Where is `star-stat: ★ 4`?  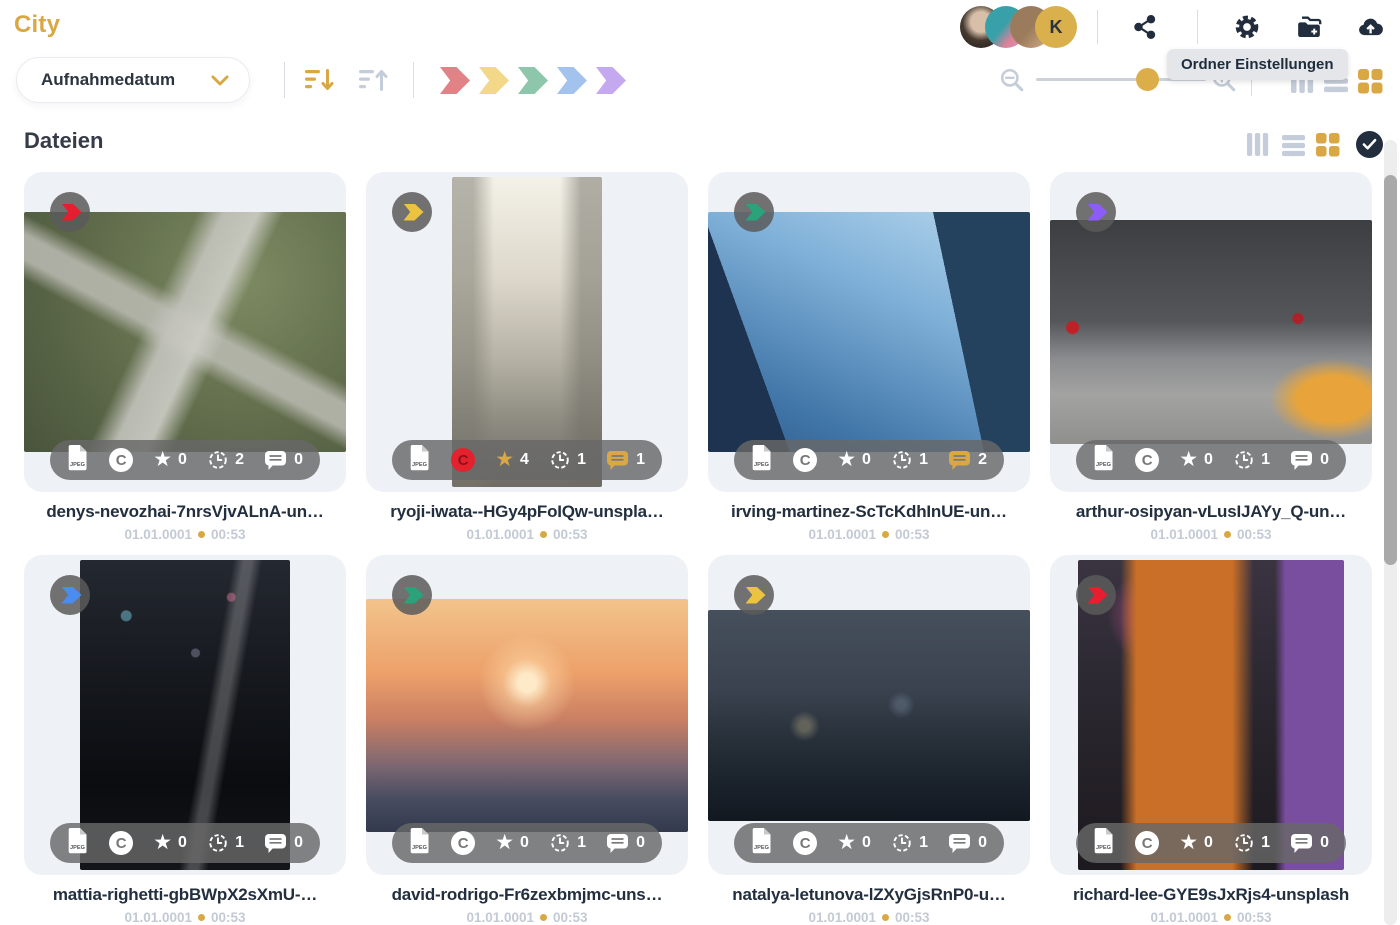 star-stat: ★ 4 is located at coordinates (512, 459).